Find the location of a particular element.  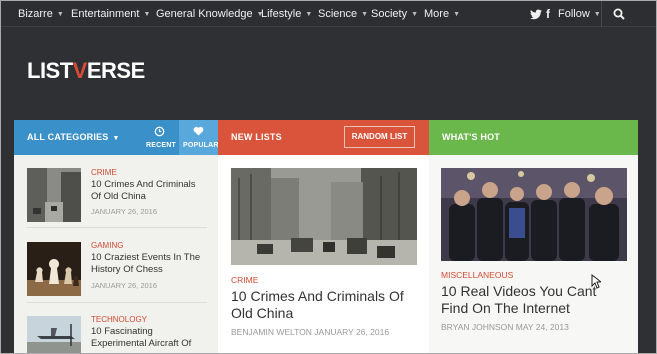

list-item-title: 10 Fascinating is located at coordinates (122, 332).